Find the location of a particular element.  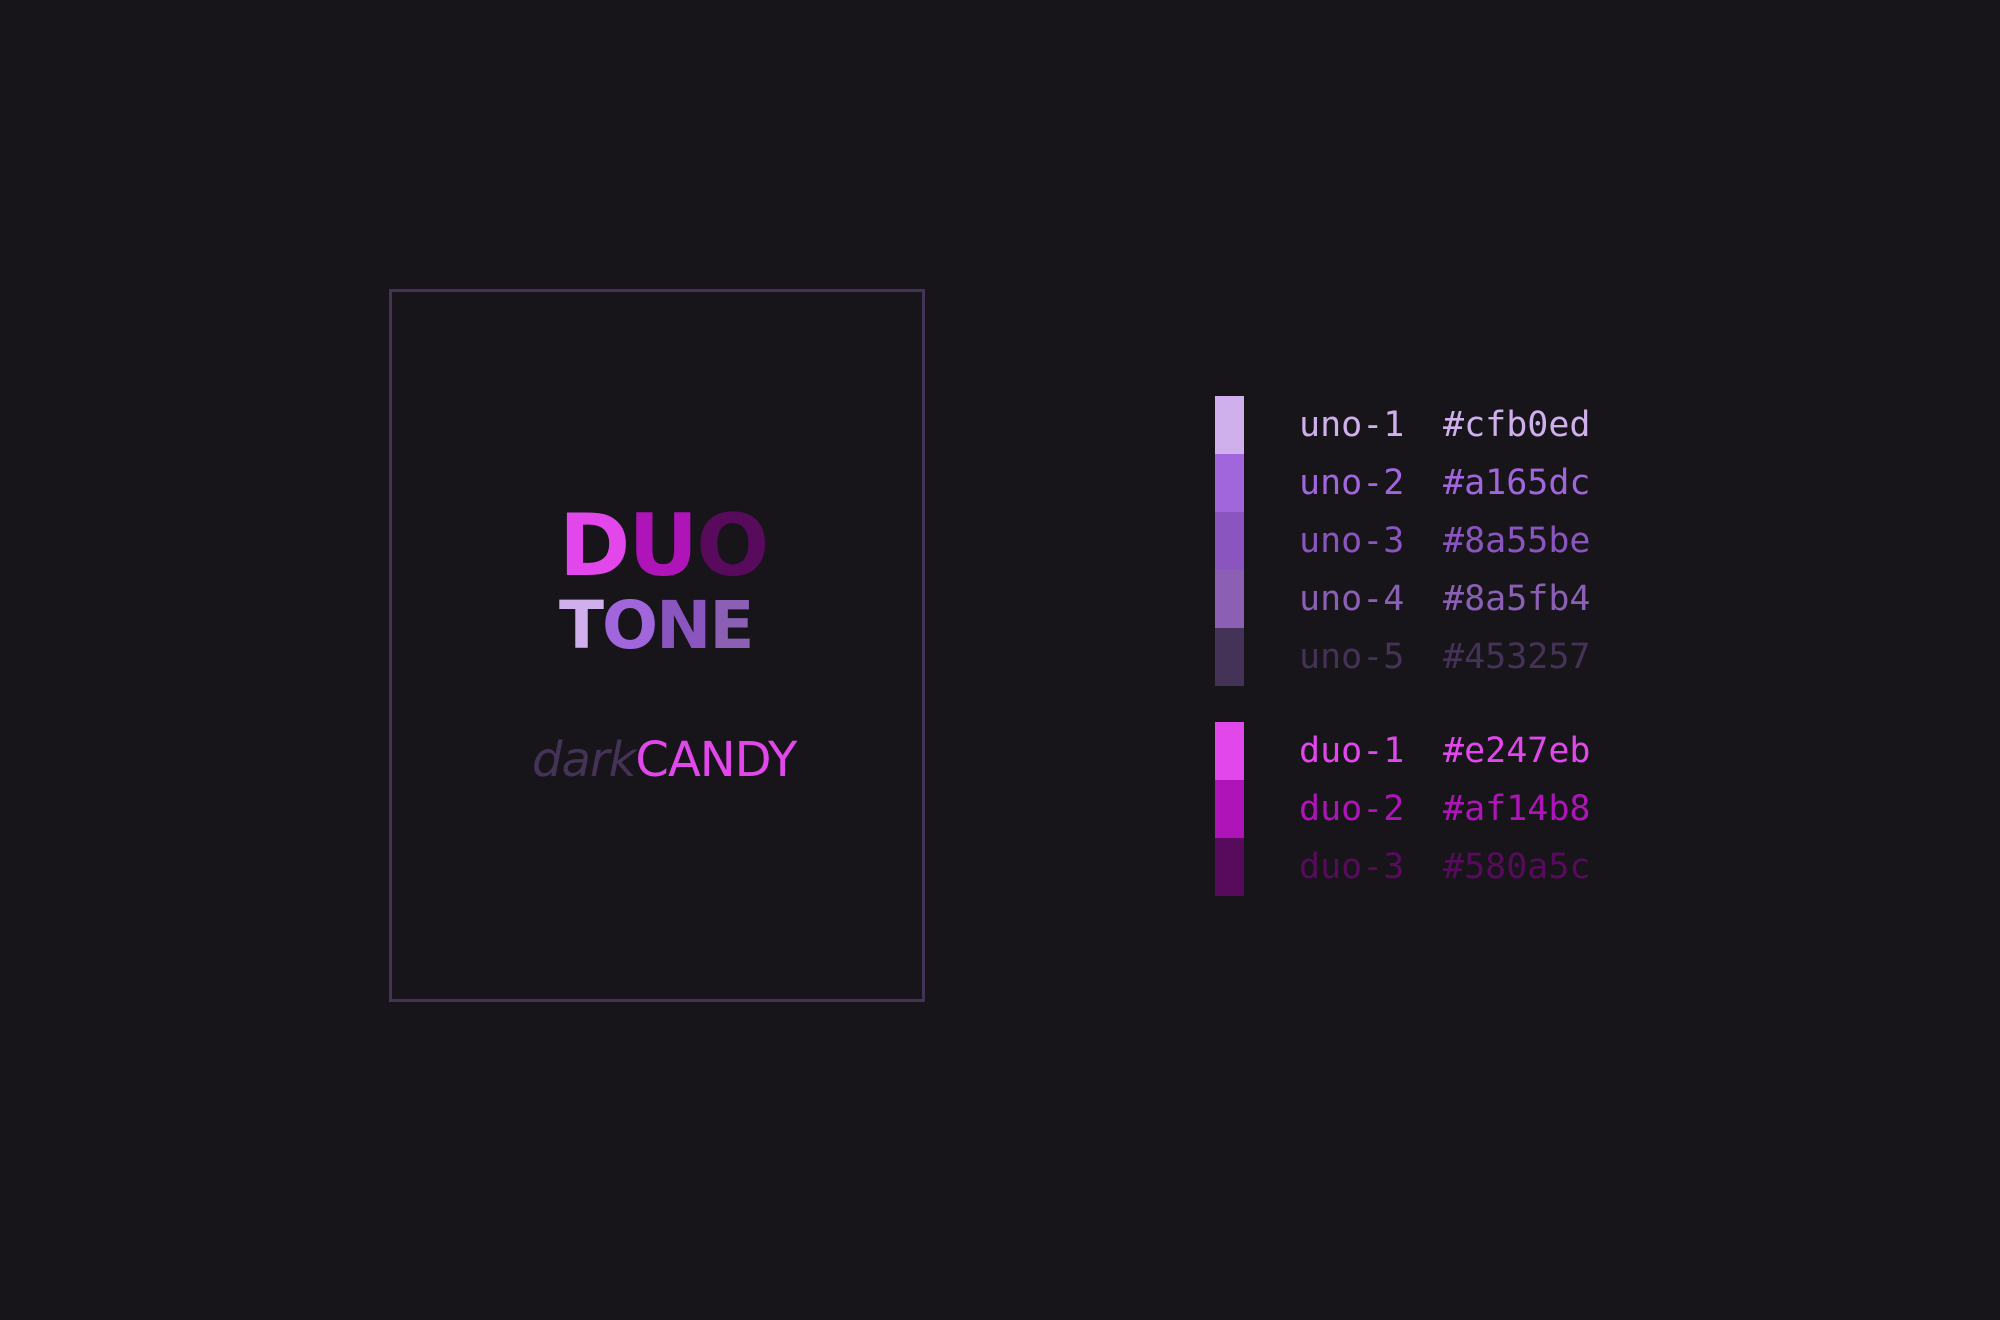

color-name: uno-1 is located at coordinates (1352, 425).